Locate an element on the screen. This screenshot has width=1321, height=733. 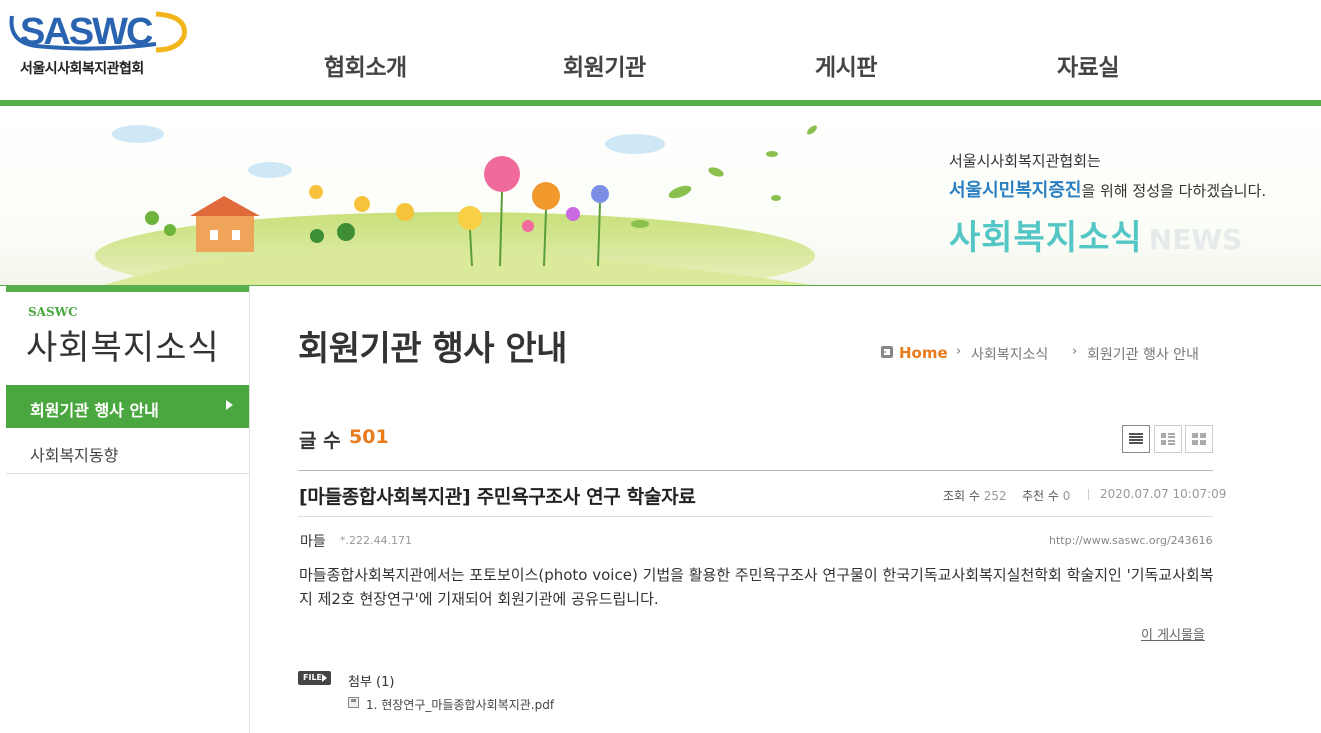
logo-subtitle: 서울시사회복지관협회 is located at coordinates (82, 69).